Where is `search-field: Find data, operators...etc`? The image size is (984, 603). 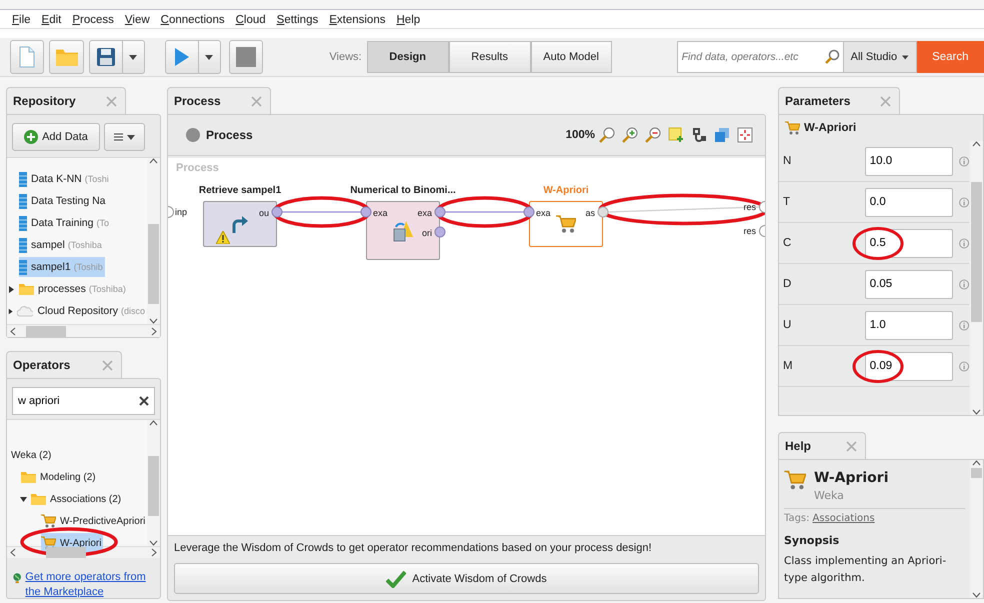
search-field: Find data, operators...etc is located at coordinates (760, 57).